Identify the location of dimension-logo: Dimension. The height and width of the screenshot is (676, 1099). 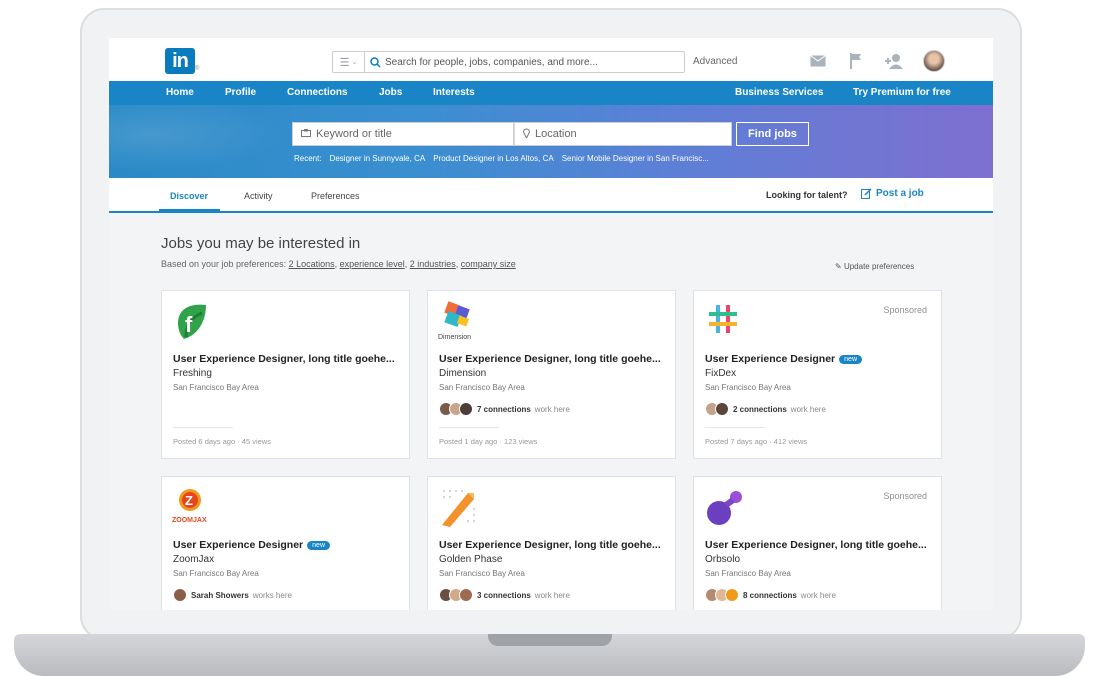
(458, 322).